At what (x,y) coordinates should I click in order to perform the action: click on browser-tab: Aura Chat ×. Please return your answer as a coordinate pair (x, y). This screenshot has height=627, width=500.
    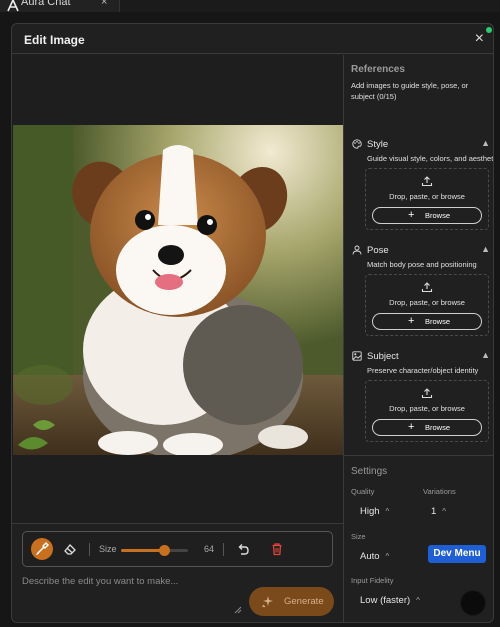
    Looking at the image, I should click on (60, 6).